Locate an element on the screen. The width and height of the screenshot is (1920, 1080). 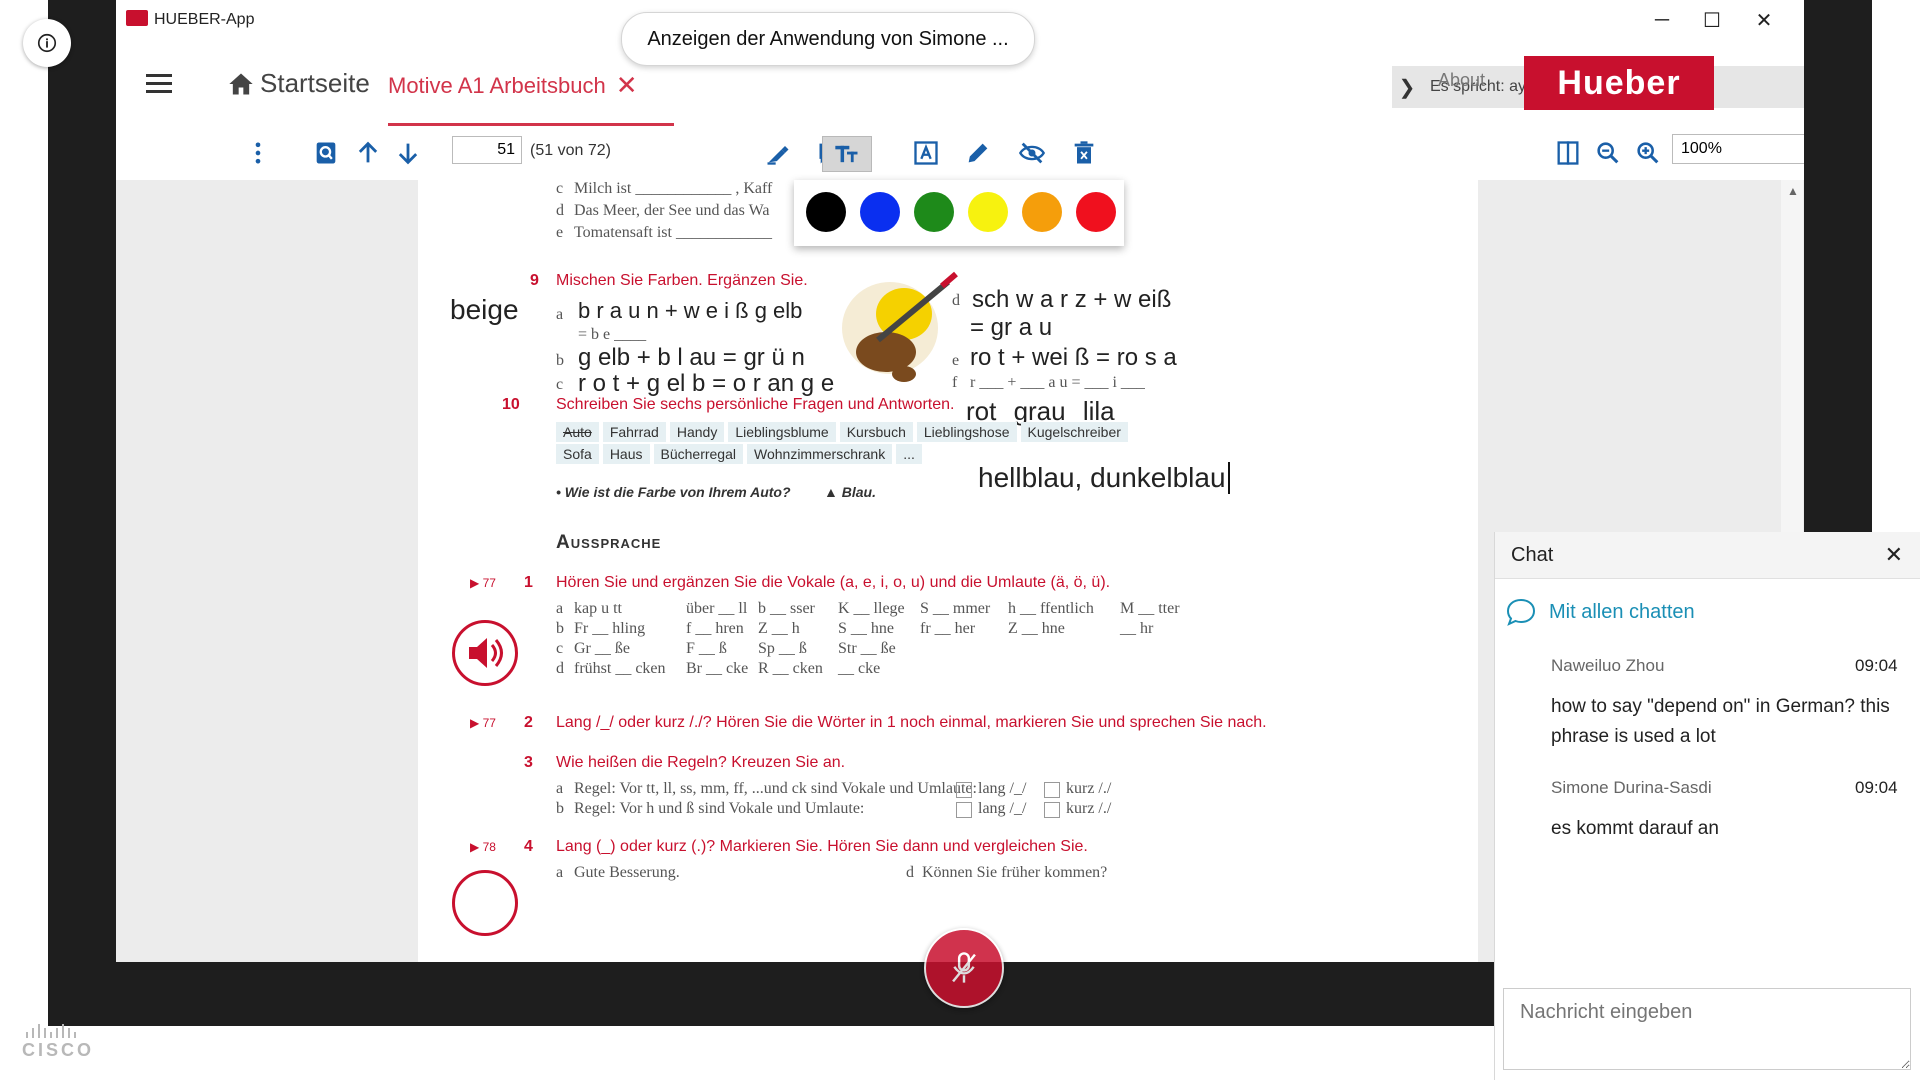
task1-row-letter: c is located at coordinates (560, 648).